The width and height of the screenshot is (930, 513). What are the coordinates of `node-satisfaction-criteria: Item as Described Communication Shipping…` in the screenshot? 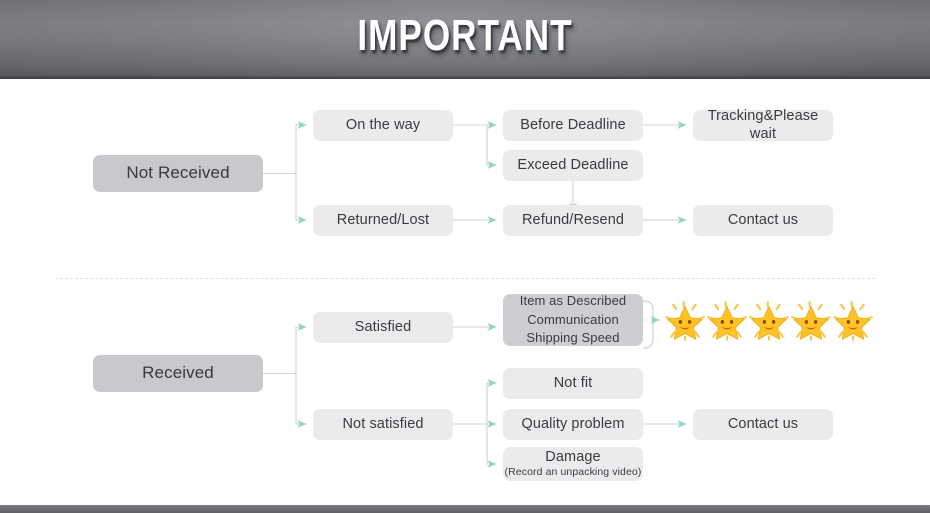 It's located at (573, 319).